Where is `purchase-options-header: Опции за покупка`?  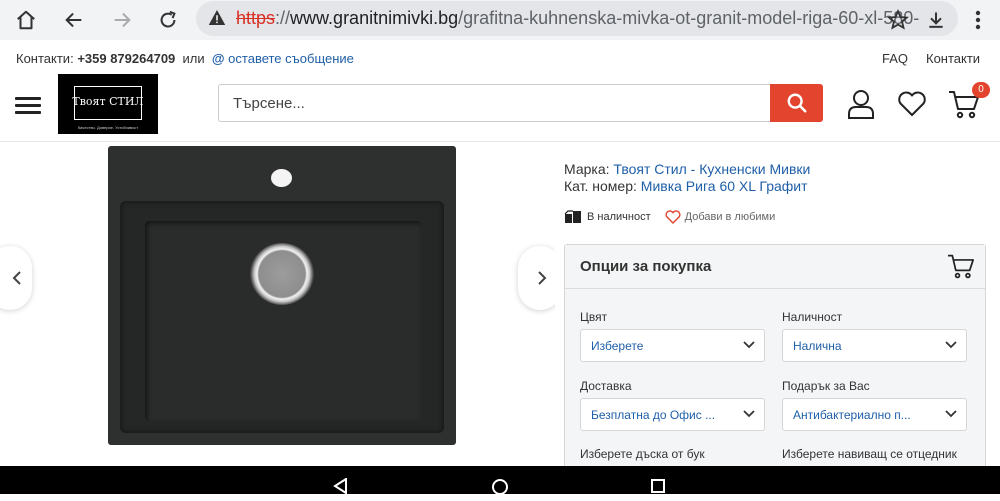 purchase-options-header: Опции за покупка is located at coordinates (775, 267).